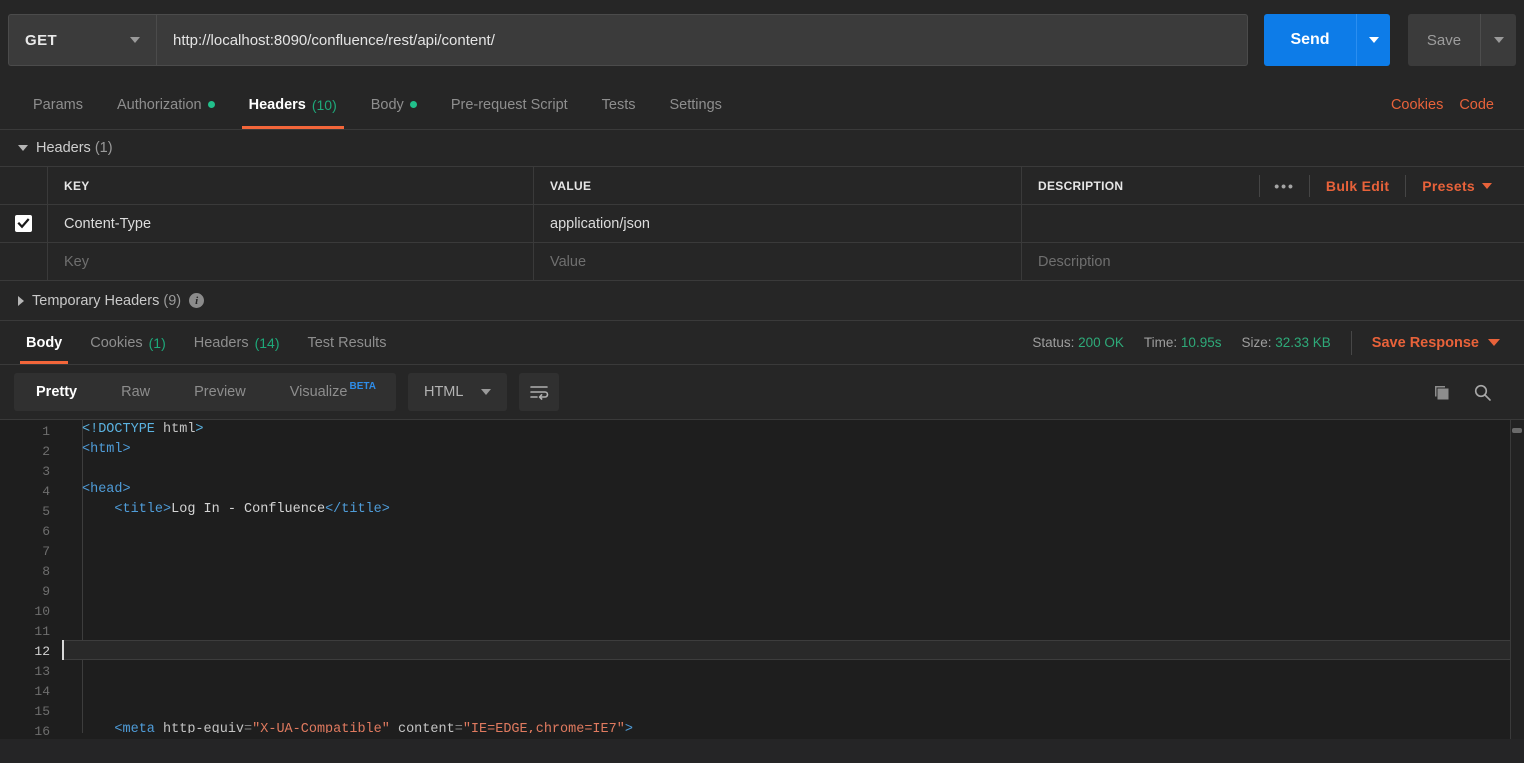 This screenshot has height=763, width=1524. Describe the element at coordinates (128, 342) in the screenshot. I see `response-tab-cookies: Cookies (1)` at that location.